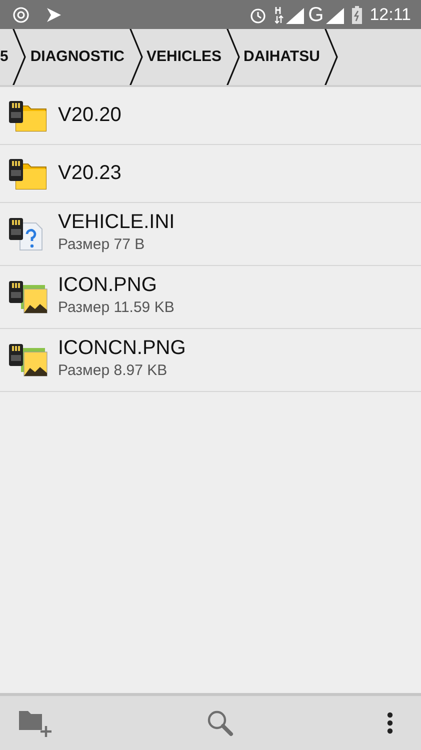  What do you see at coordinates (210, 116) in the screenshot?
I see `file-row: V20.20` at bounding box center [210, 116].